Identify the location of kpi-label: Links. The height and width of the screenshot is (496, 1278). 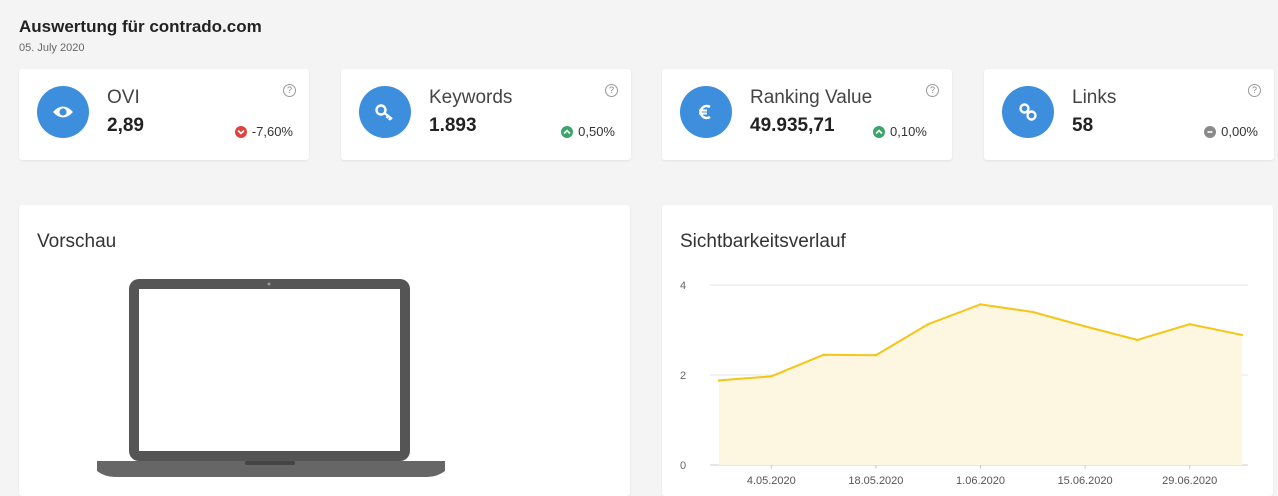
(1094, 97).